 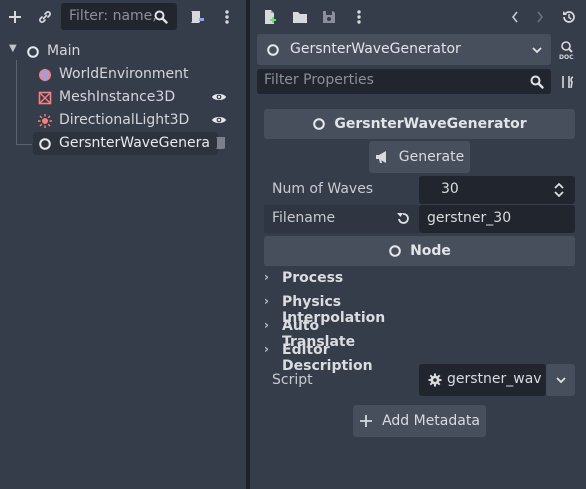 What do you see at coordinates (431, 421) in the screenshot?
I see `add-metadata-label: Add Metadata` at bounding box center [431, 421].